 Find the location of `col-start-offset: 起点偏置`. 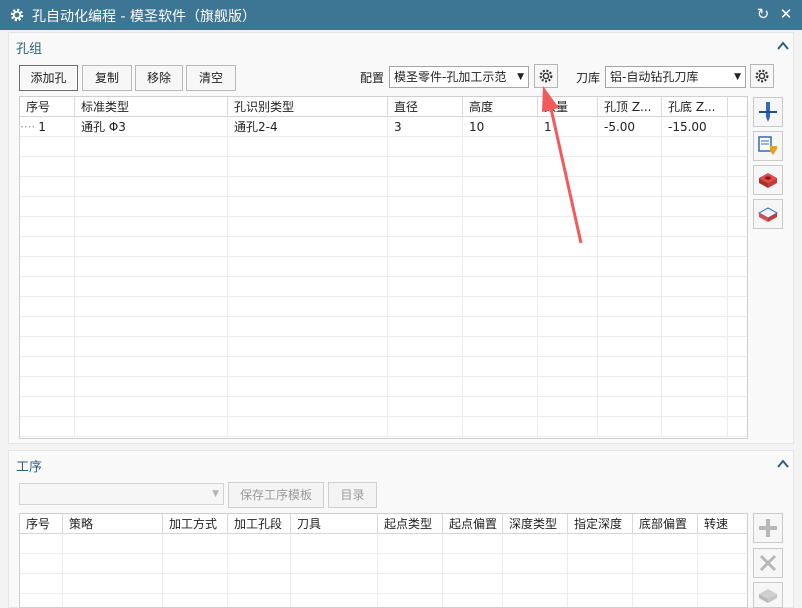

col-start-offset: 起点偏置 is located at coordinates (473, 524).